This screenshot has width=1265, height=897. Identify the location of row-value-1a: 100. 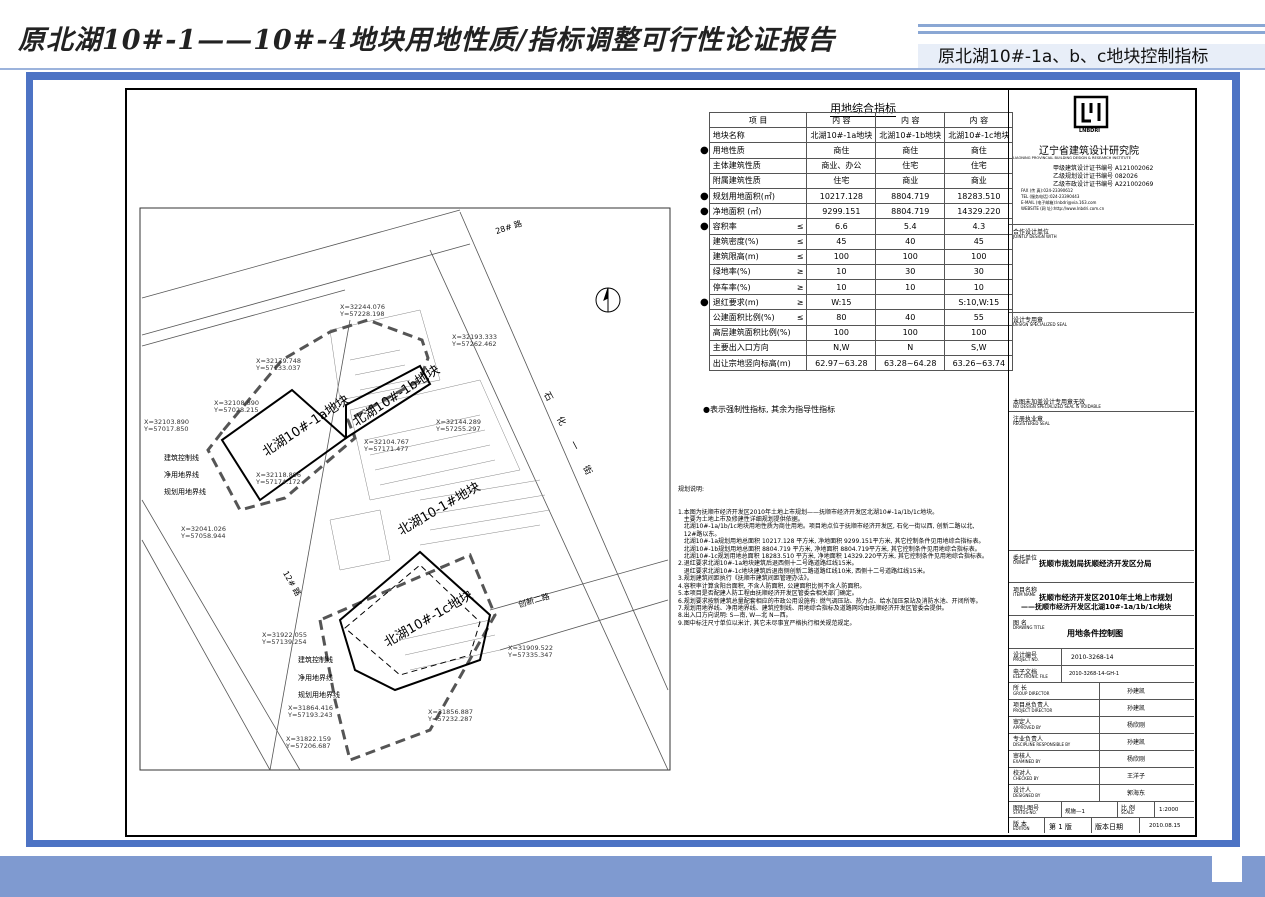
(841, 332).